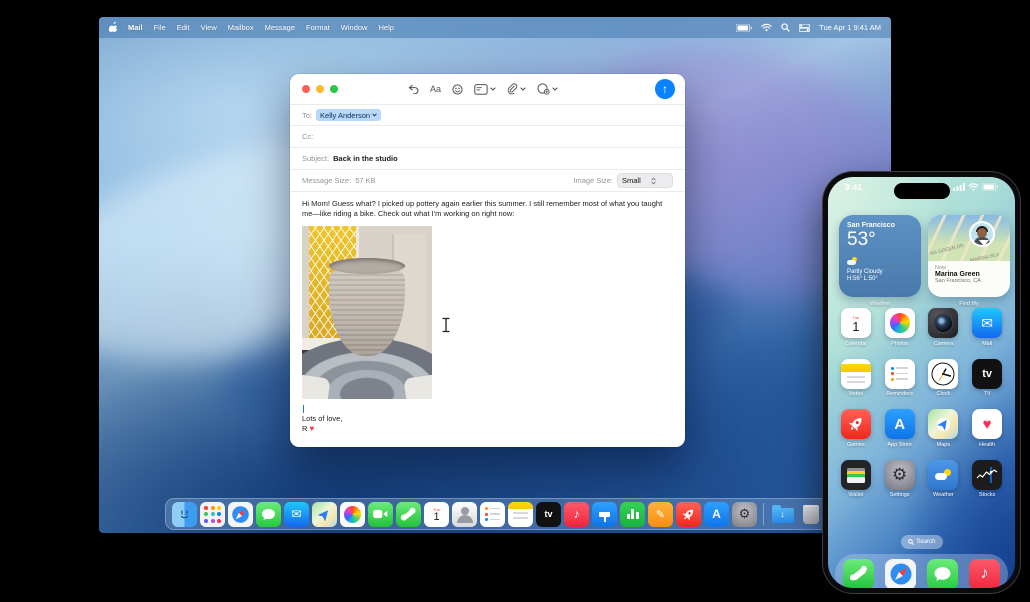 The width and height of the screenshot is (1030, 602). Describe the element at coordinates (487, 114) in the screenshot. I see `to-field: To: Kelly Anderson` at that location.